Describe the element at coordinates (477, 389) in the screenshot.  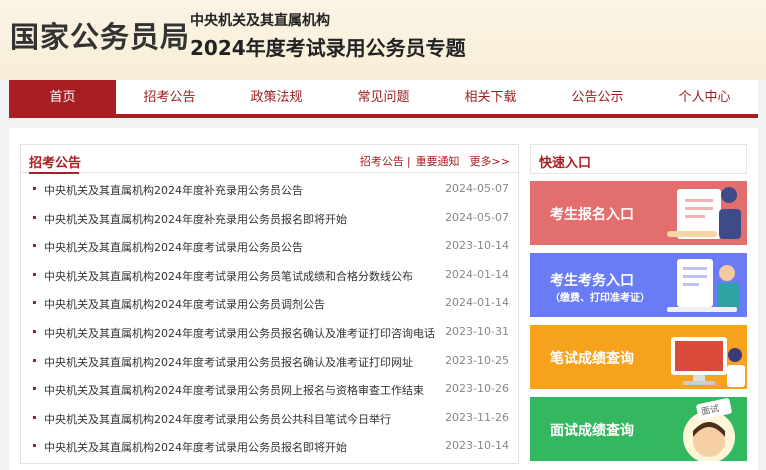
I see `list-item-date: 2023-10-26` at that location.